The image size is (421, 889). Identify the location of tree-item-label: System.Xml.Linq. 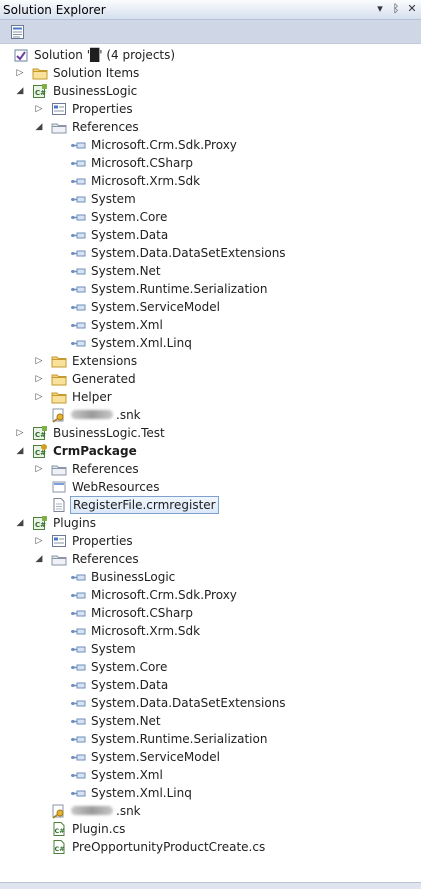
(141, 793).